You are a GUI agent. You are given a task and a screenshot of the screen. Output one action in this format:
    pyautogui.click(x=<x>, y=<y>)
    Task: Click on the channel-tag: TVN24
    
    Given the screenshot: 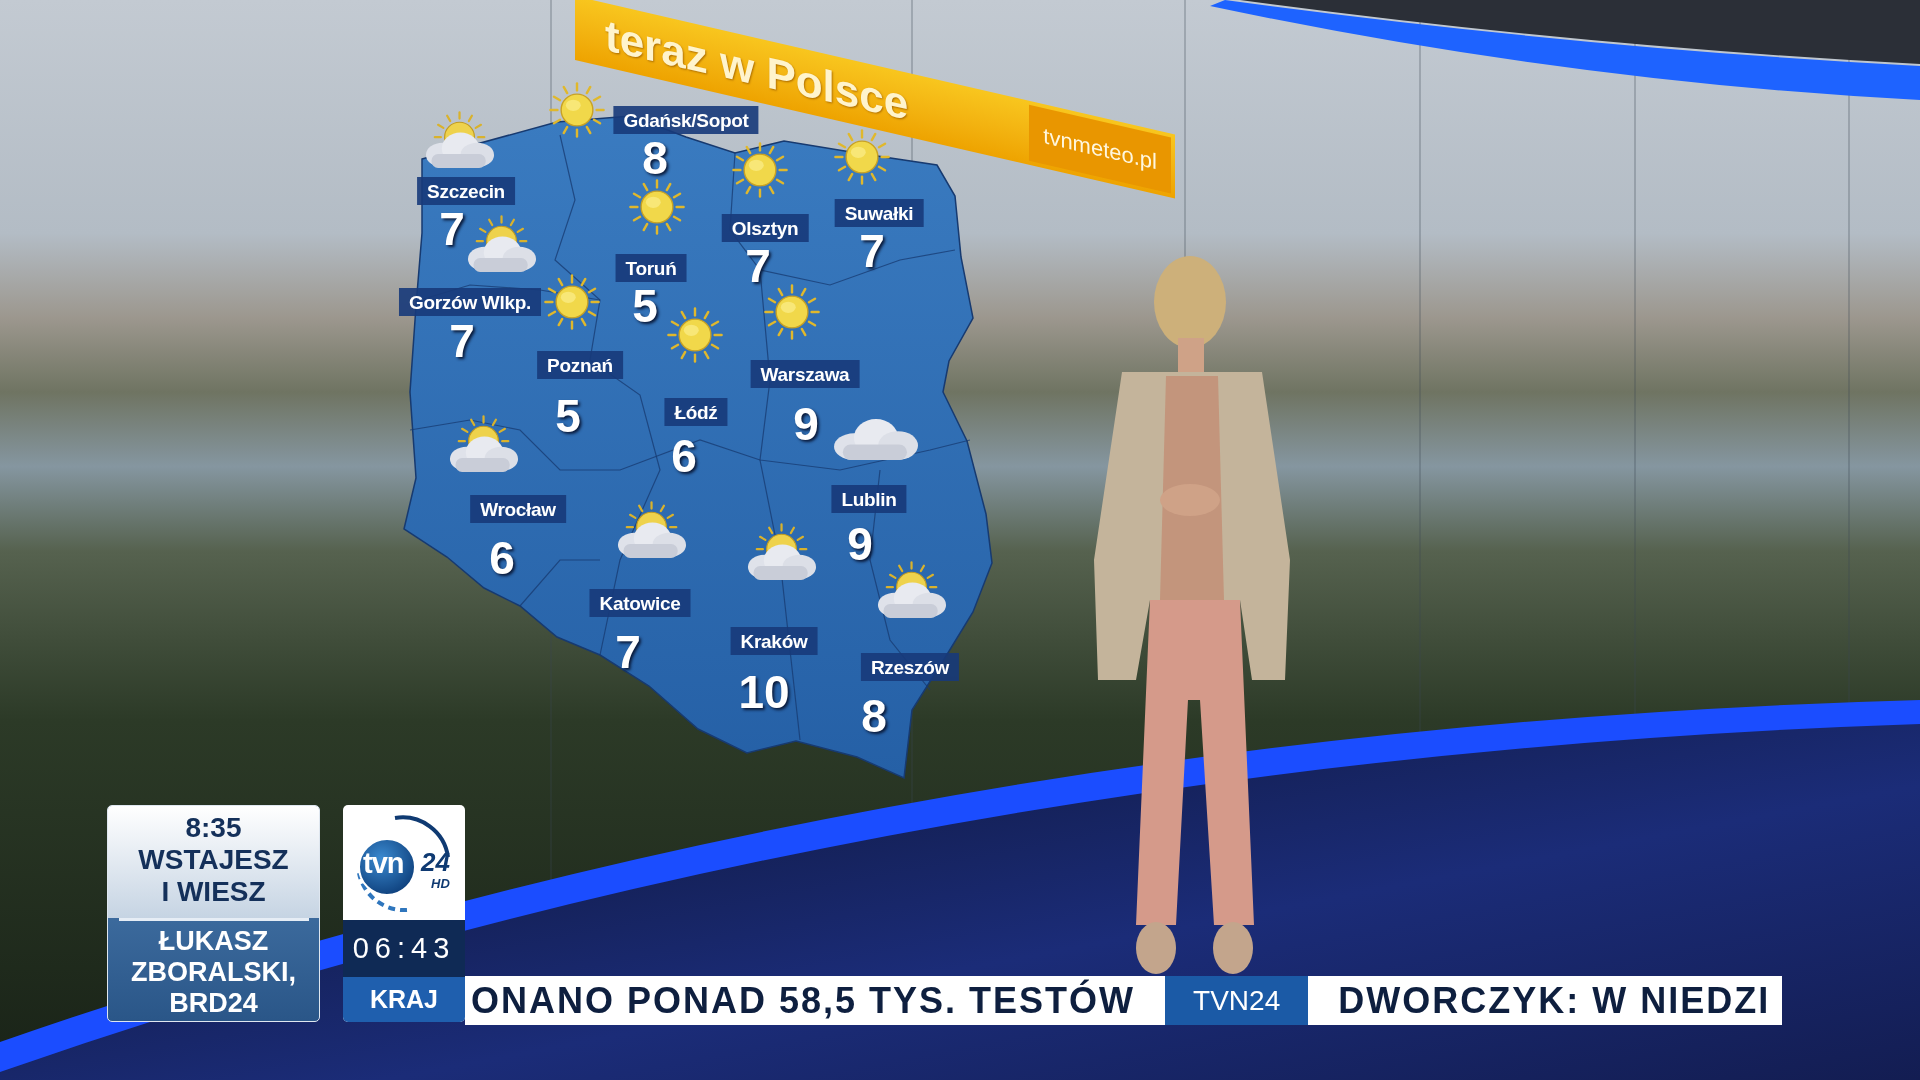 What is the action you would take?
    pyautogui.click(x=1237, y=1000)
    